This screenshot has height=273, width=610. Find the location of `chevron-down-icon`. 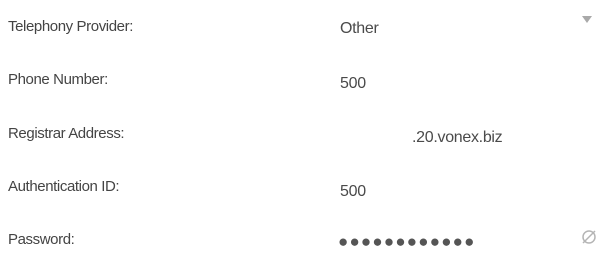

chevron-down-icon is located at coordinates (587, 19).